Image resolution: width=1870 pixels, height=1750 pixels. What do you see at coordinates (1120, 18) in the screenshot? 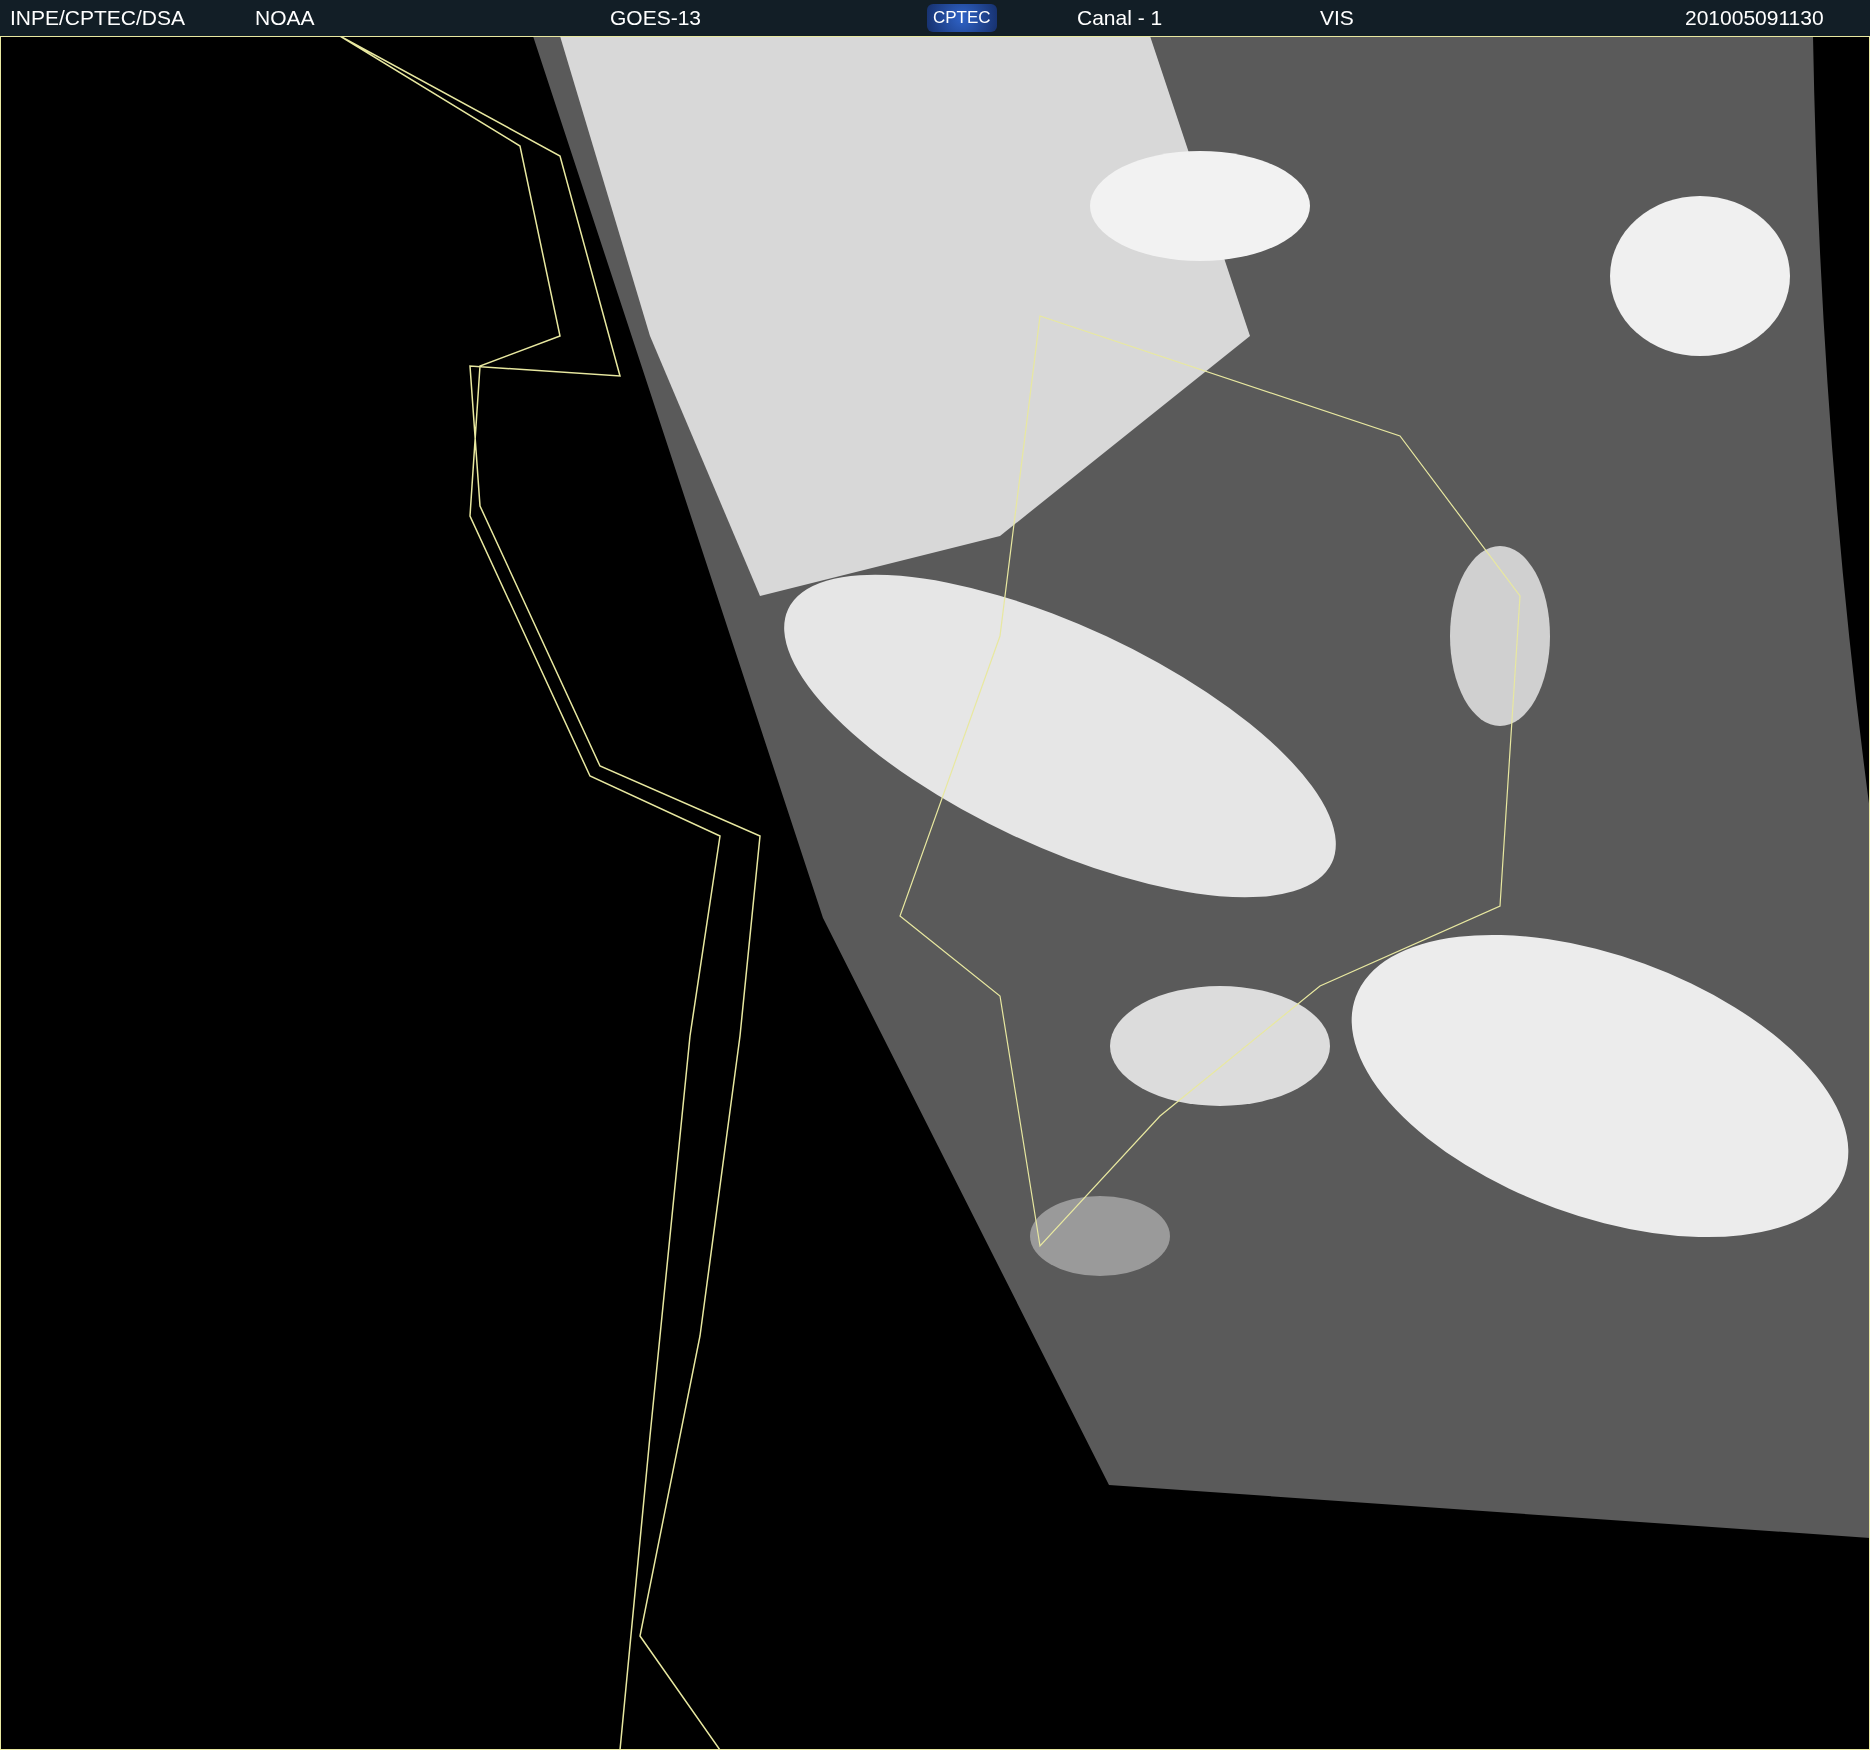
I see `header-text: Canal - 1` at bounding box center [1120, 18].